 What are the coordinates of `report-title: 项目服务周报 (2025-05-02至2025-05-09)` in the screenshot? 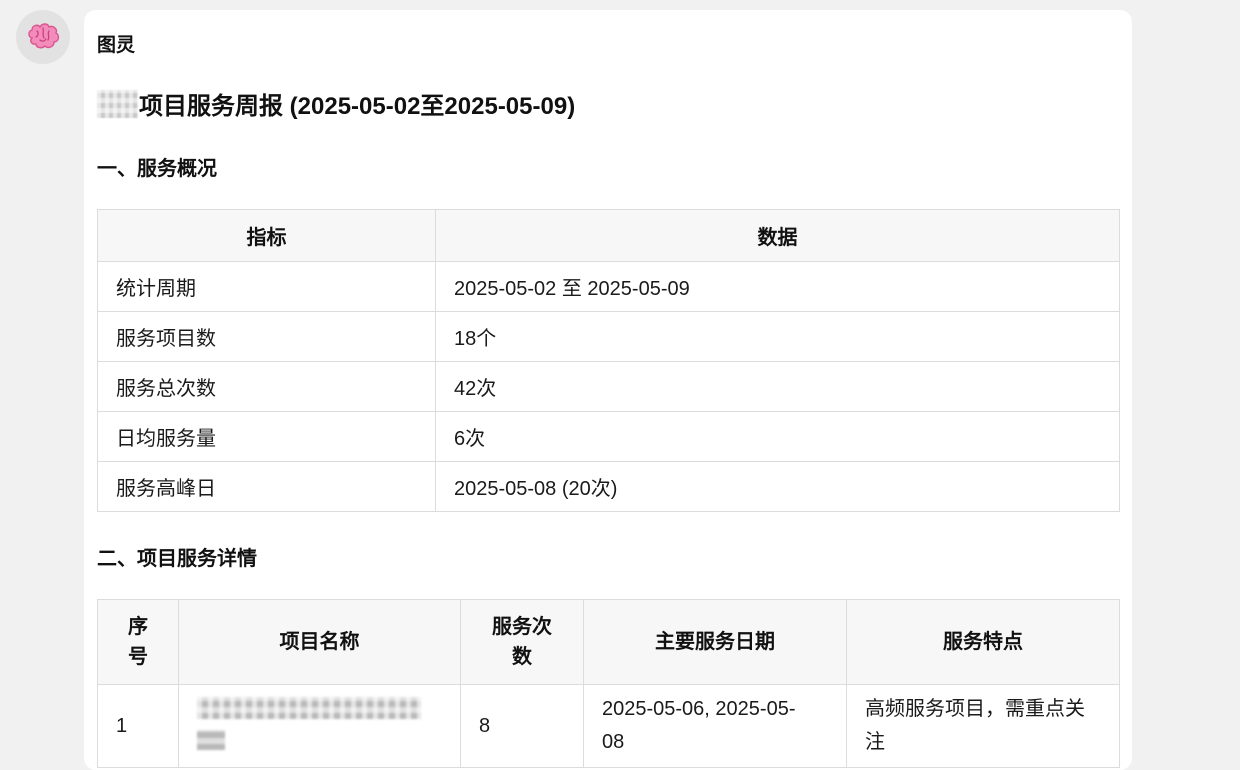 It's located at (336, 103).